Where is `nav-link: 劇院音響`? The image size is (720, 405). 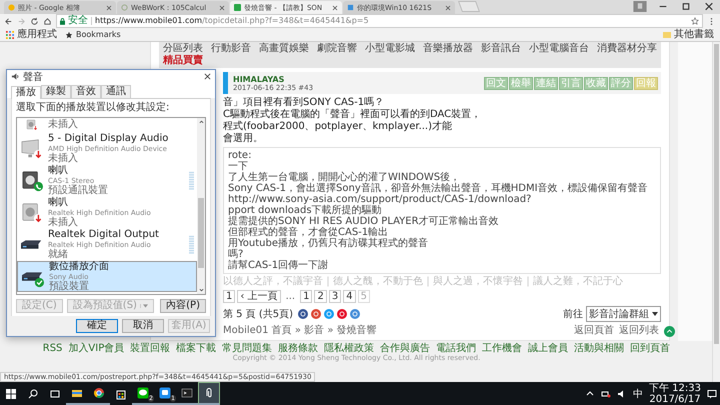 nav-link: 劇院音響 is located at coordinates (337, 49).